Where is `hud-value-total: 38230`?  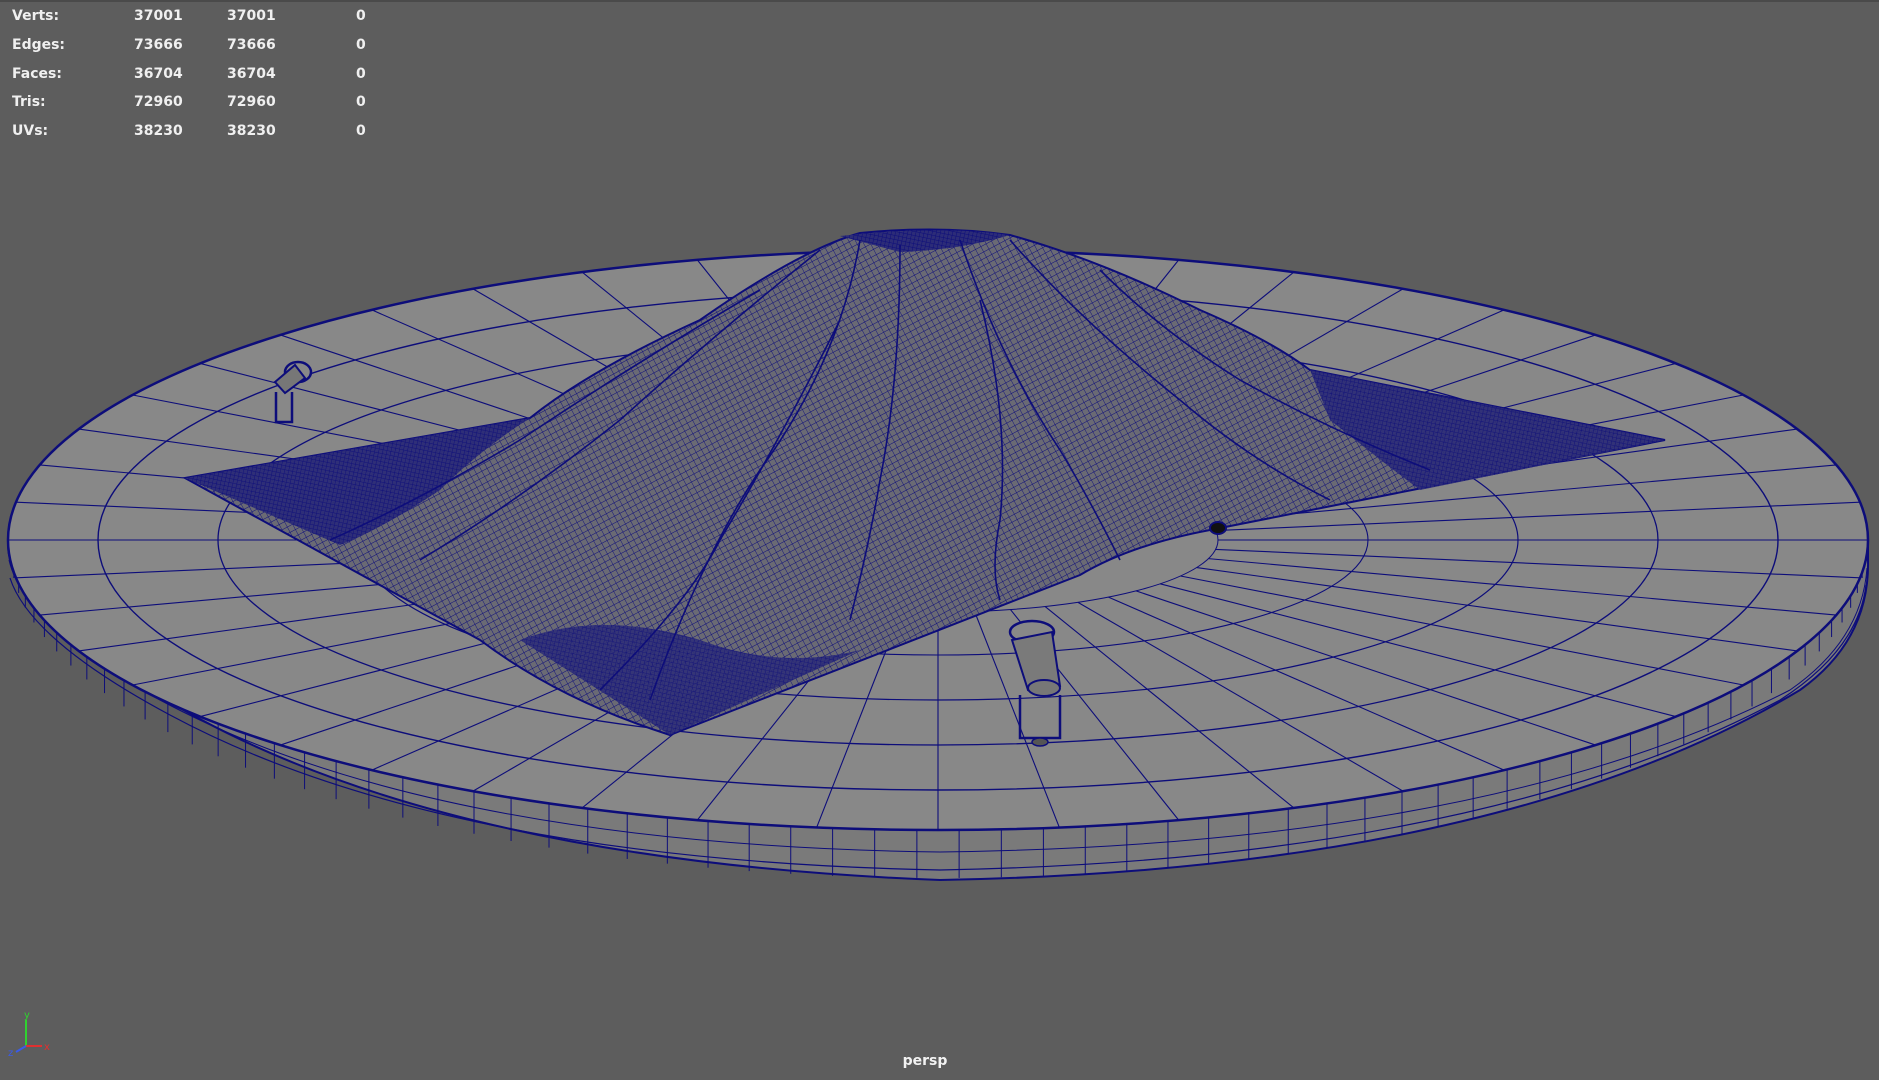 hud-value-total: 38230 is located at coordinates (158, 131).